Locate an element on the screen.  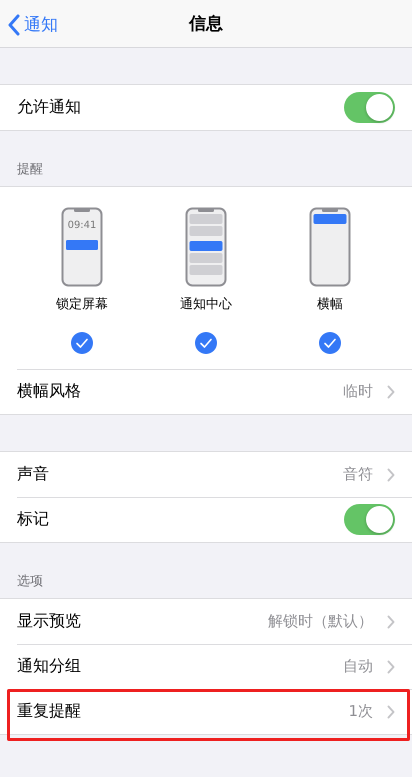
setting-label: 重复提醒 is located at coordinates (49, 711).